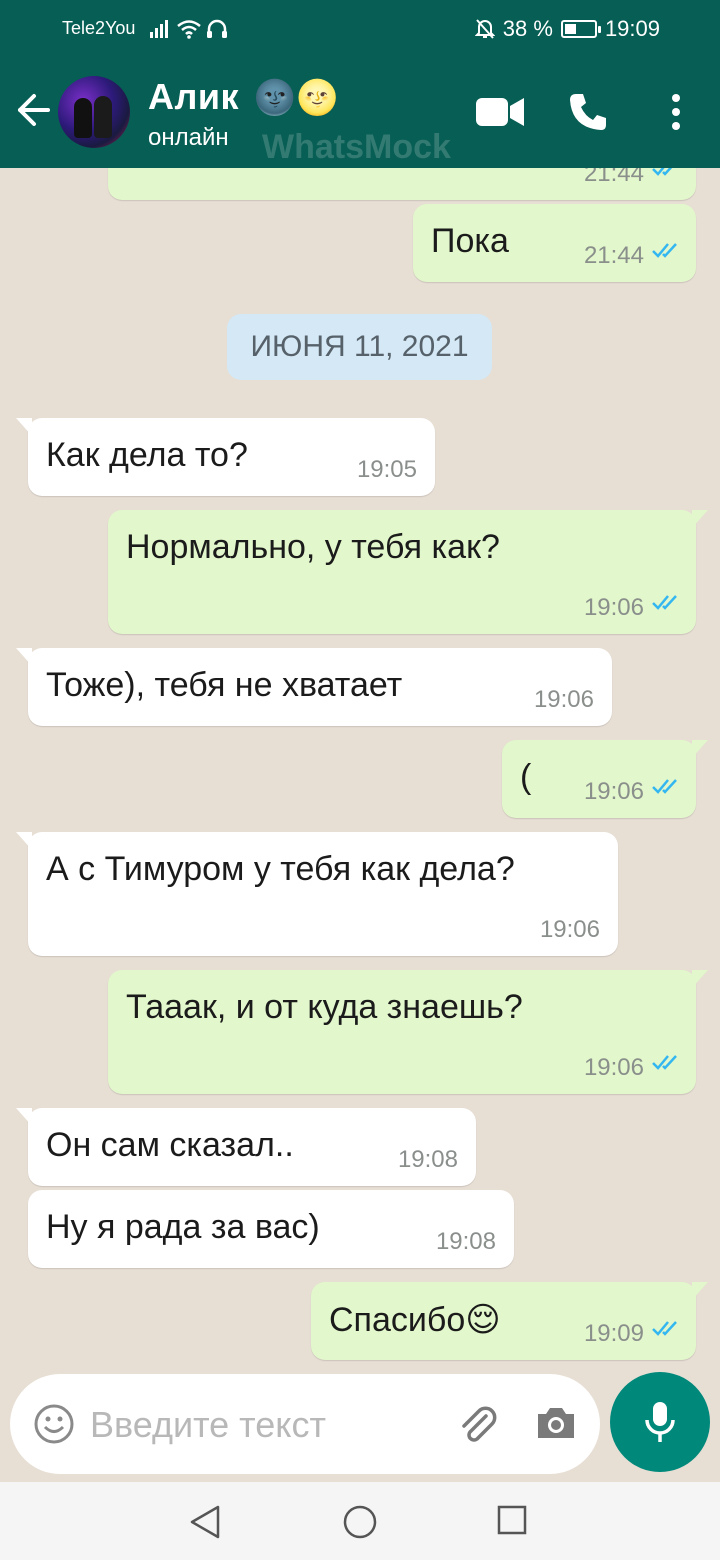 The image size is (720, 1560). What do you see at coordinates (676, 114) in the screenshot?
I see `more-options-icon` at bounding box center [676, 114].